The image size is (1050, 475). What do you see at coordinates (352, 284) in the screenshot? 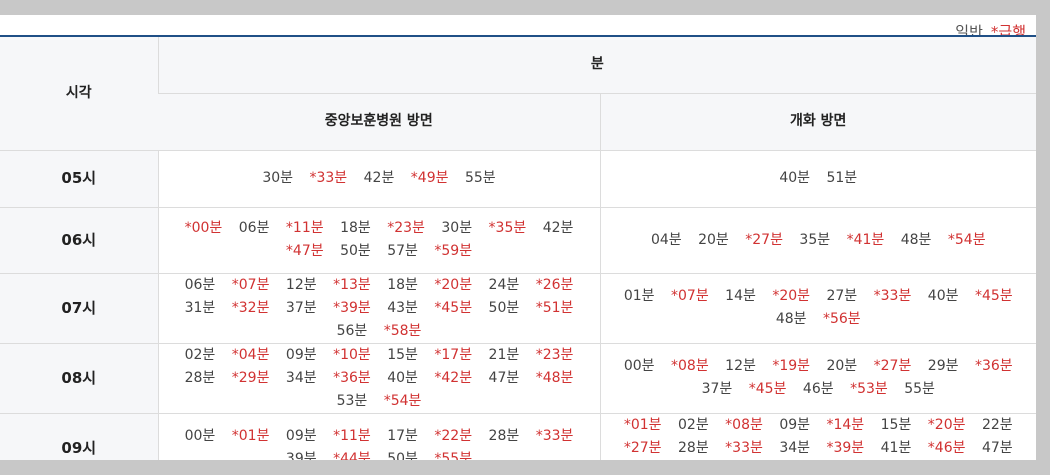
I see `express-departure: *13분` at bounding box center [352, 284].